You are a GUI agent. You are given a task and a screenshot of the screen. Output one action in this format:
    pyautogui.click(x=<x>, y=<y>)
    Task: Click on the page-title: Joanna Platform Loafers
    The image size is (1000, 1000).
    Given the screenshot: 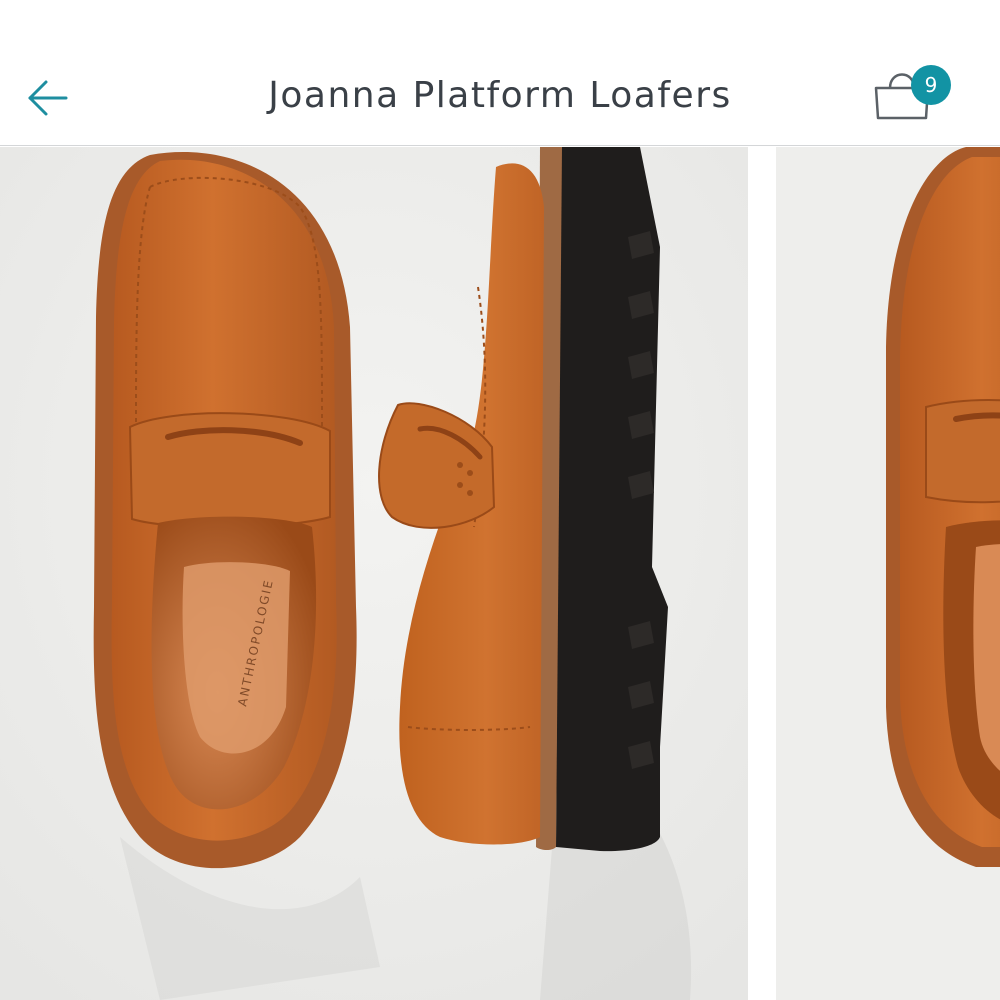 What is the action you would take?
    pyautogui.click(x=500, y=95)
    